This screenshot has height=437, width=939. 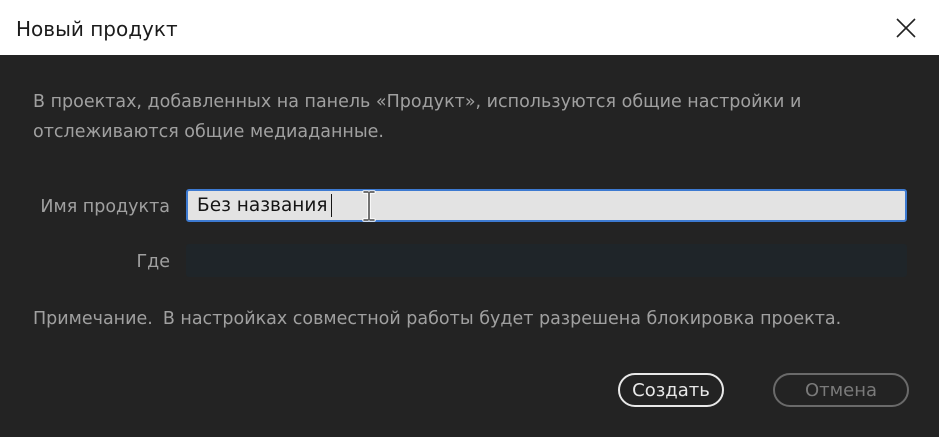 What do you see at coordinates (546, 260) in the screenshot?
I see `location-field` at bounding box center [546, 260].